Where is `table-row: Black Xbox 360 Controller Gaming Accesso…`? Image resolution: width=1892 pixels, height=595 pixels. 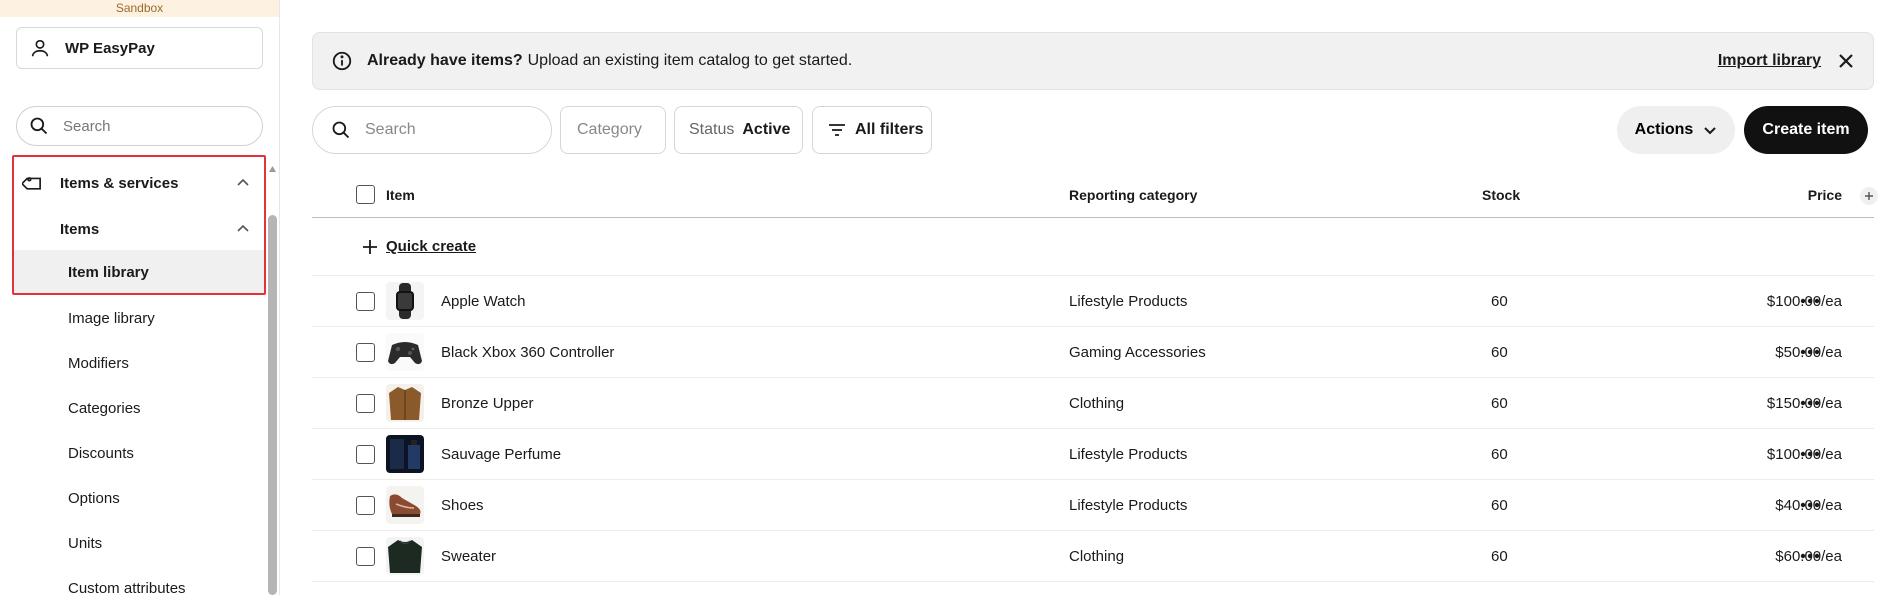 table-row: Black Xbox 360 Controller Gaming Accesso… is located at coordinates (1093, 352).